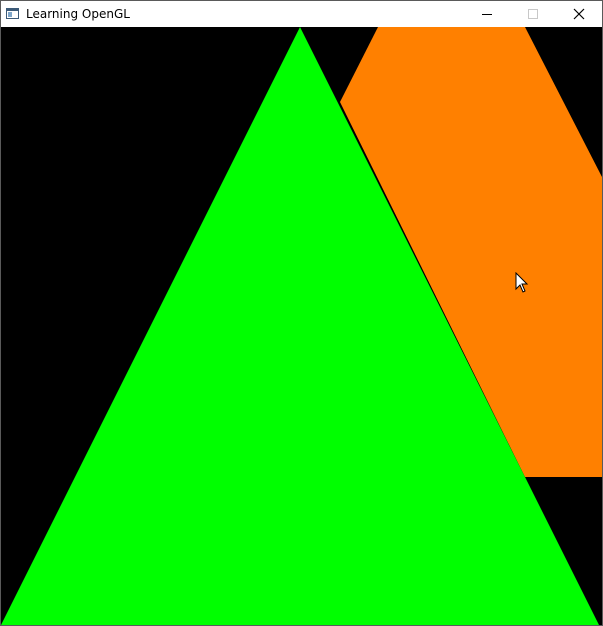  I want to click on minimize-button, so click(487, 14).